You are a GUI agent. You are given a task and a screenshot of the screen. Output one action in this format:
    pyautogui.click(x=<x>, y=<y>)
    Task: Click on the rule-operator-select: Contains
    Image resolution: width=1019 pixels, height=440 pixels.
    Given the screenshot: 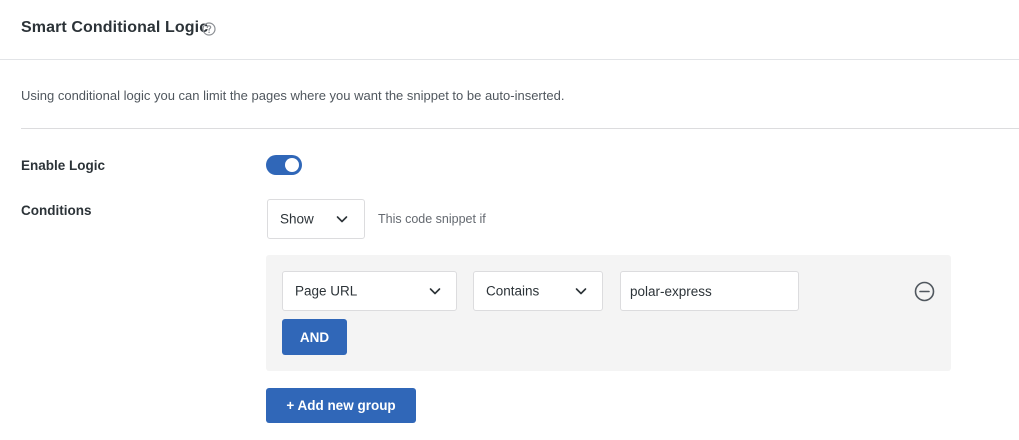 What is the action you would take?
    pyautogui.click(x=538, y=291)
    